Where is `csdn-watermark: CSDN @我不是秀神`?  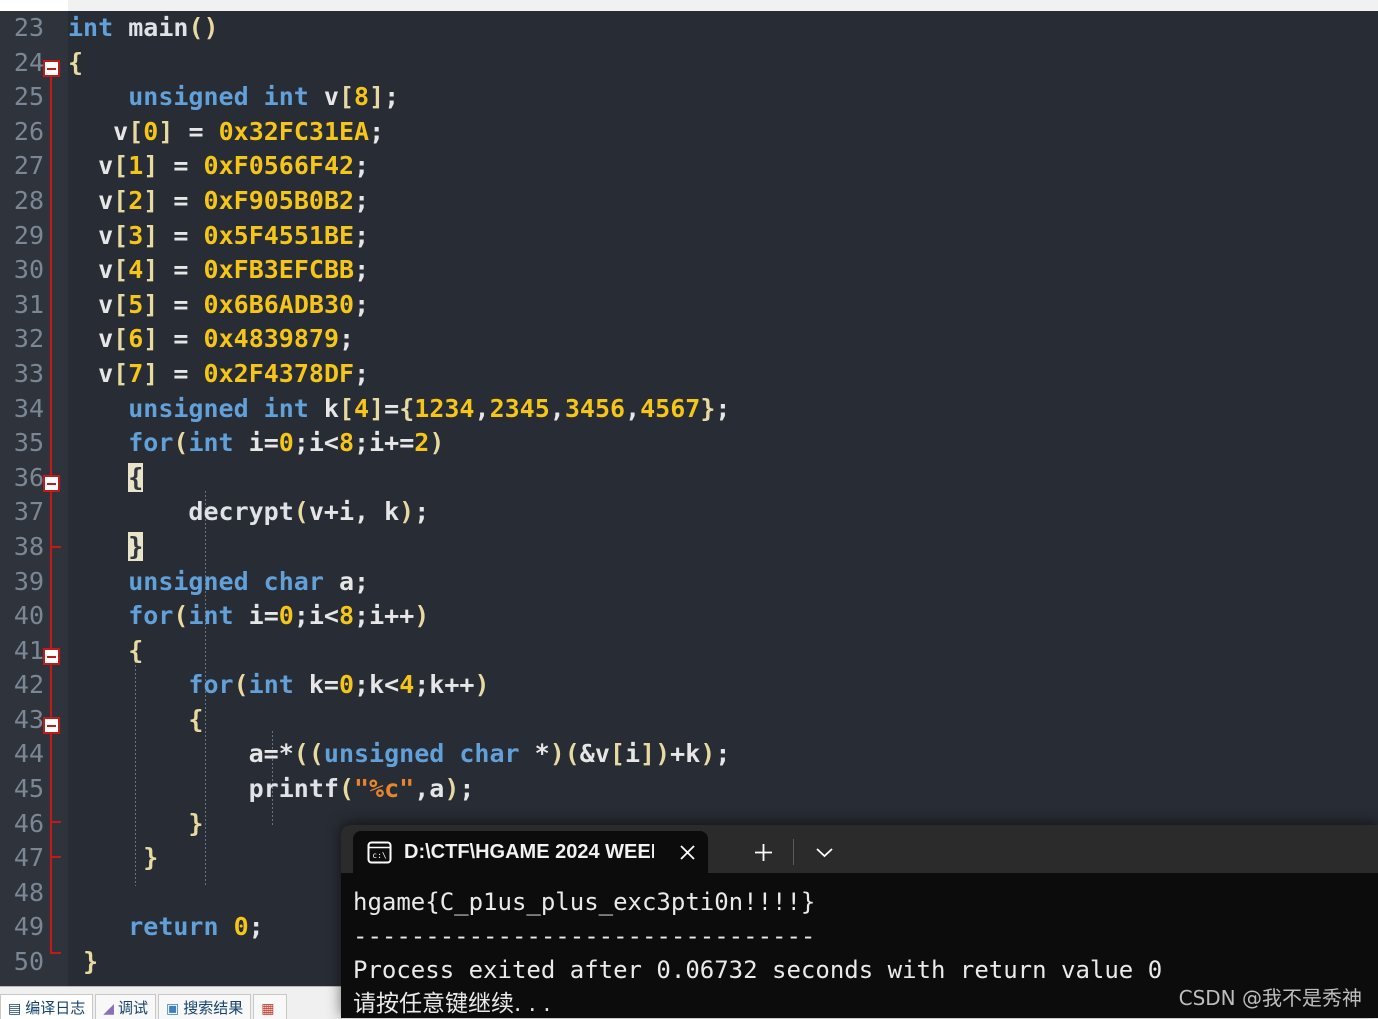 csdn-watermark: CSDN @我不是秀神 is located at coordinates (1270, 996).